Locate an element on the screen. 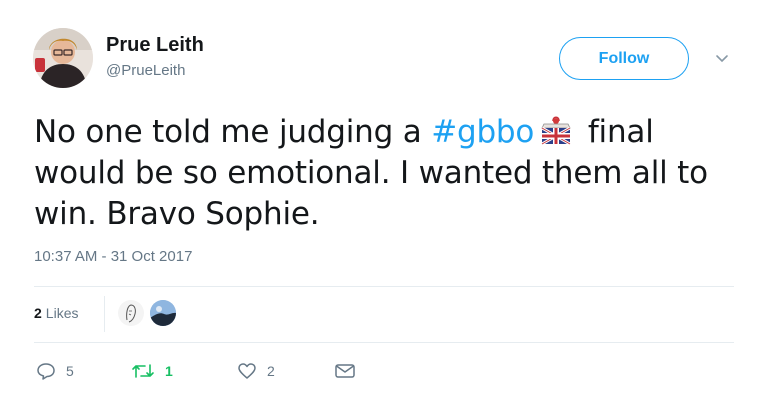 This screenshot has height=408, width=774. follow-button: Follow is located at coordinates (624, 58).